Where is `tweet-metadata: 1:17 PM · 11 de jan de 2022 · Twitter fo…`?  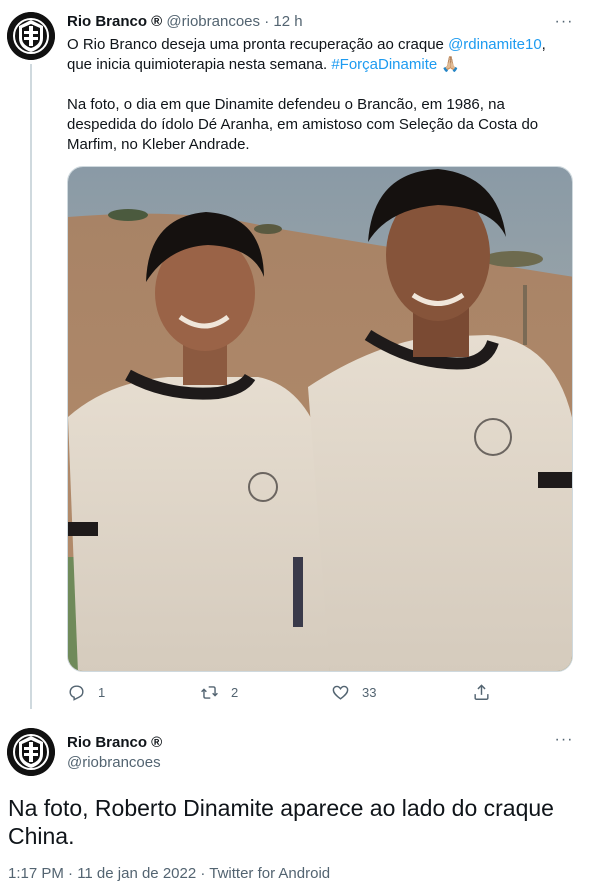
tweet-metadata: 1:17 PM · 11 de jan de 2022 · Twitter fo… is located at coordinates (169, 873).